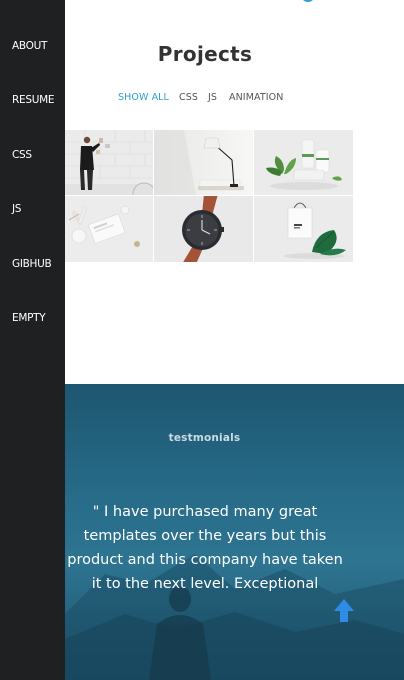 The height and width of the screenshot is (680, 404). I want to click on scroll-to-top-button, so click(344, 611).